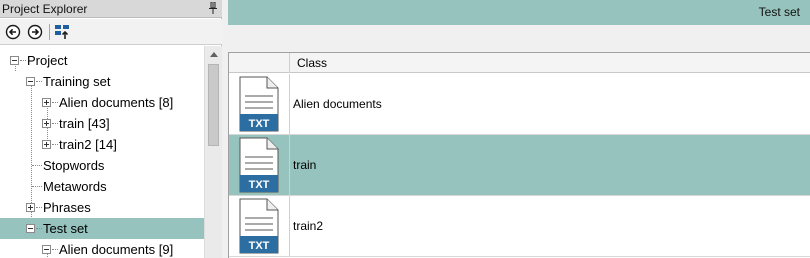  What do you see at coordinates (88, 144) in the screenshot?
I see `tree-node-label: train2 [14]` at bounding box center [88, 144].